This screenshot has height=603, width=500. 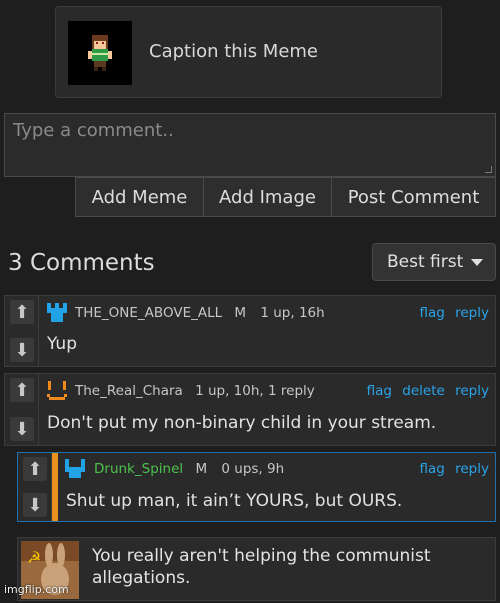 I want to click on sort-select-value: Best first, so click(x=425, y=262).